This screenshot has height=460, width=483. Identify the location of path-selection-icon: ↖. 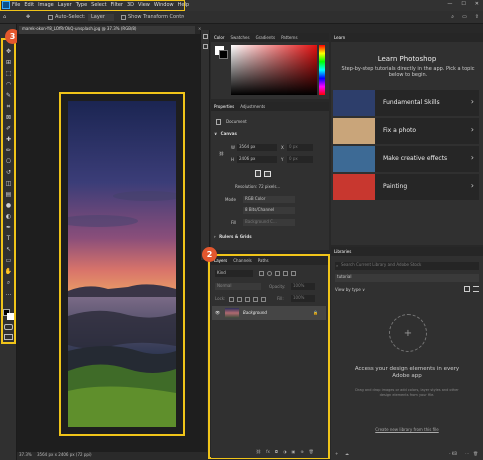
(8, 249).